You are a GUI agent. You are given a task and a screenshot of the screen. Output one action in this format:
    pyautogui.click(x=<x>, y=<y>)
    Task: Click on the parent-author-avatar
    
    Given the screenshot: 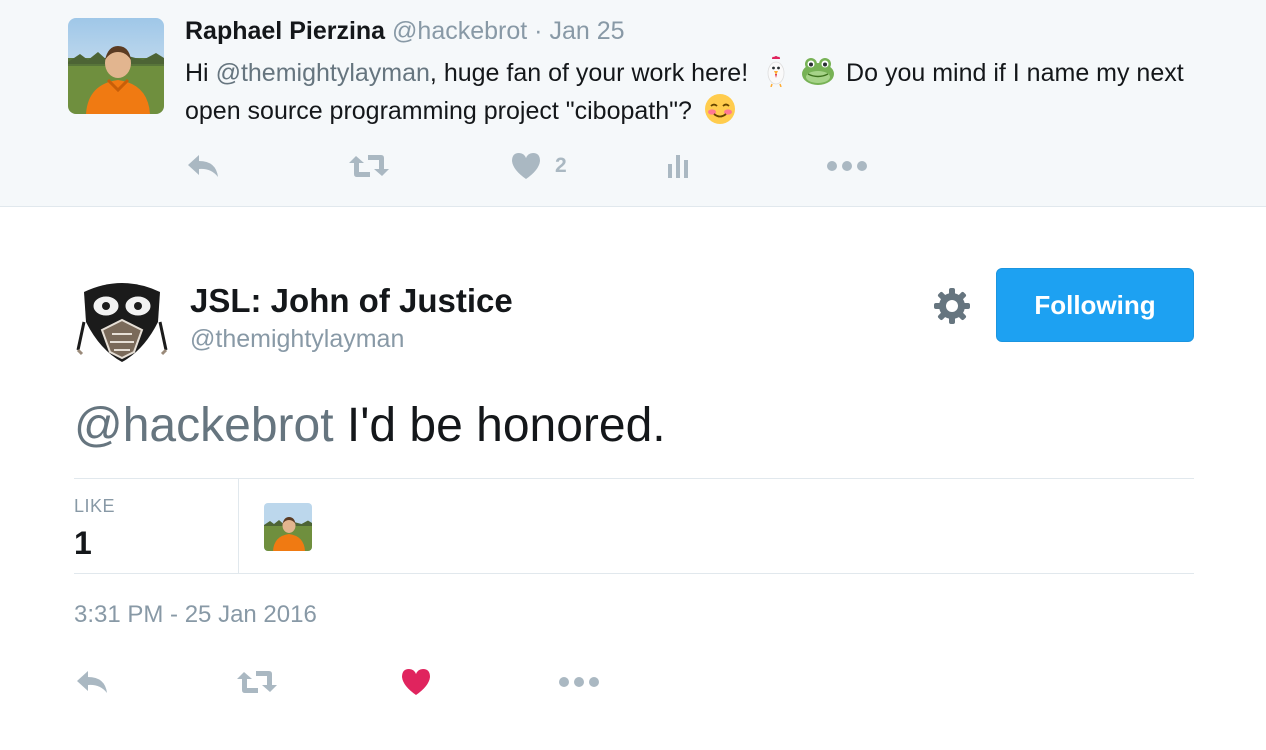 What is the action you would take?
    pyautogui.click(x=116, y=66)
    